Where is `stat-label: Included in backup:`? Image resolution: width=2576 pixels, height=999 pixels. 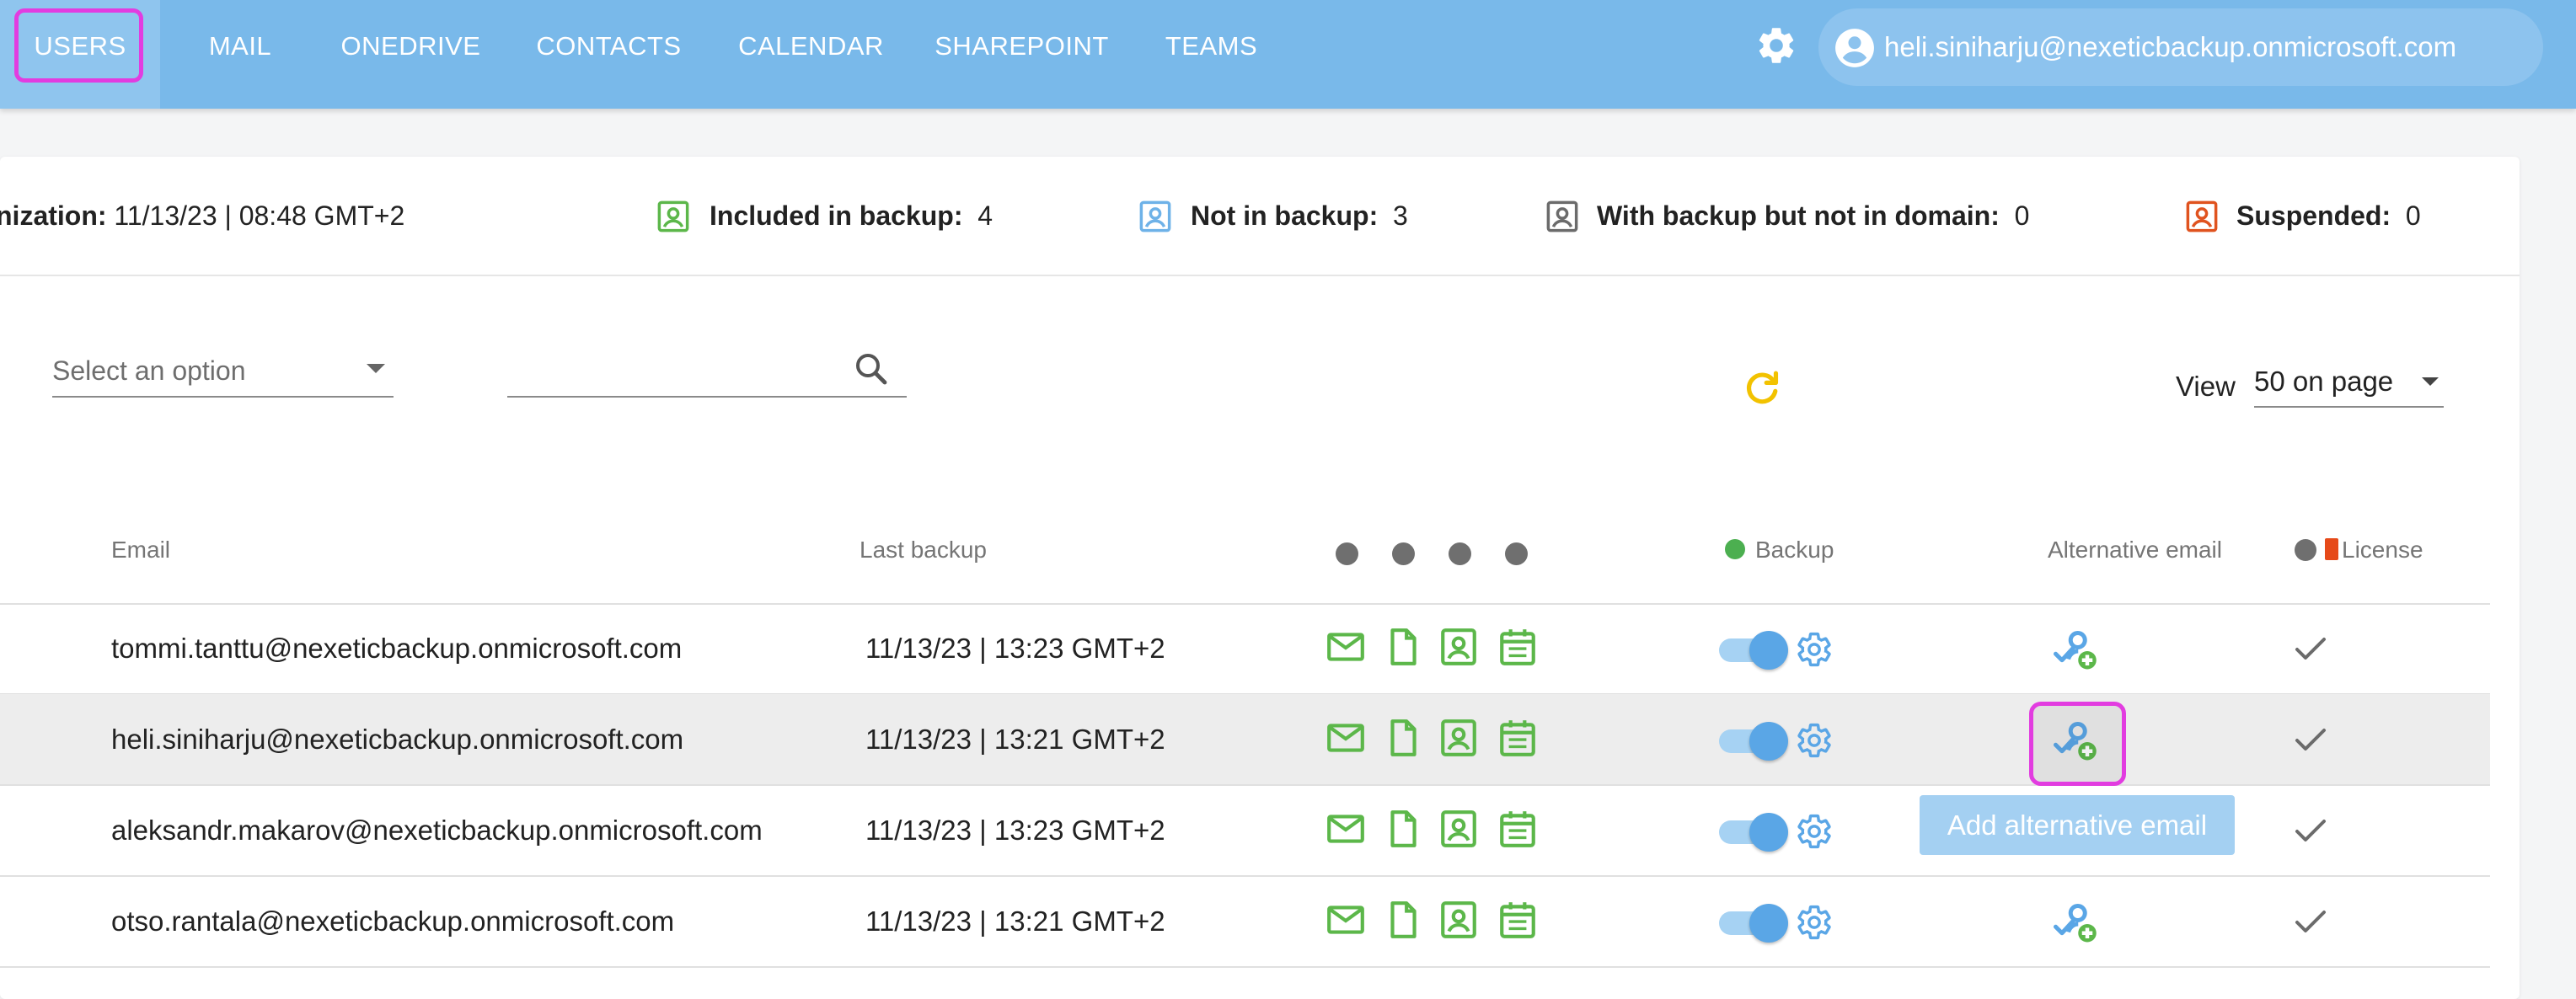 stat-label: Included in backup: is located at coordinates (836, 215).